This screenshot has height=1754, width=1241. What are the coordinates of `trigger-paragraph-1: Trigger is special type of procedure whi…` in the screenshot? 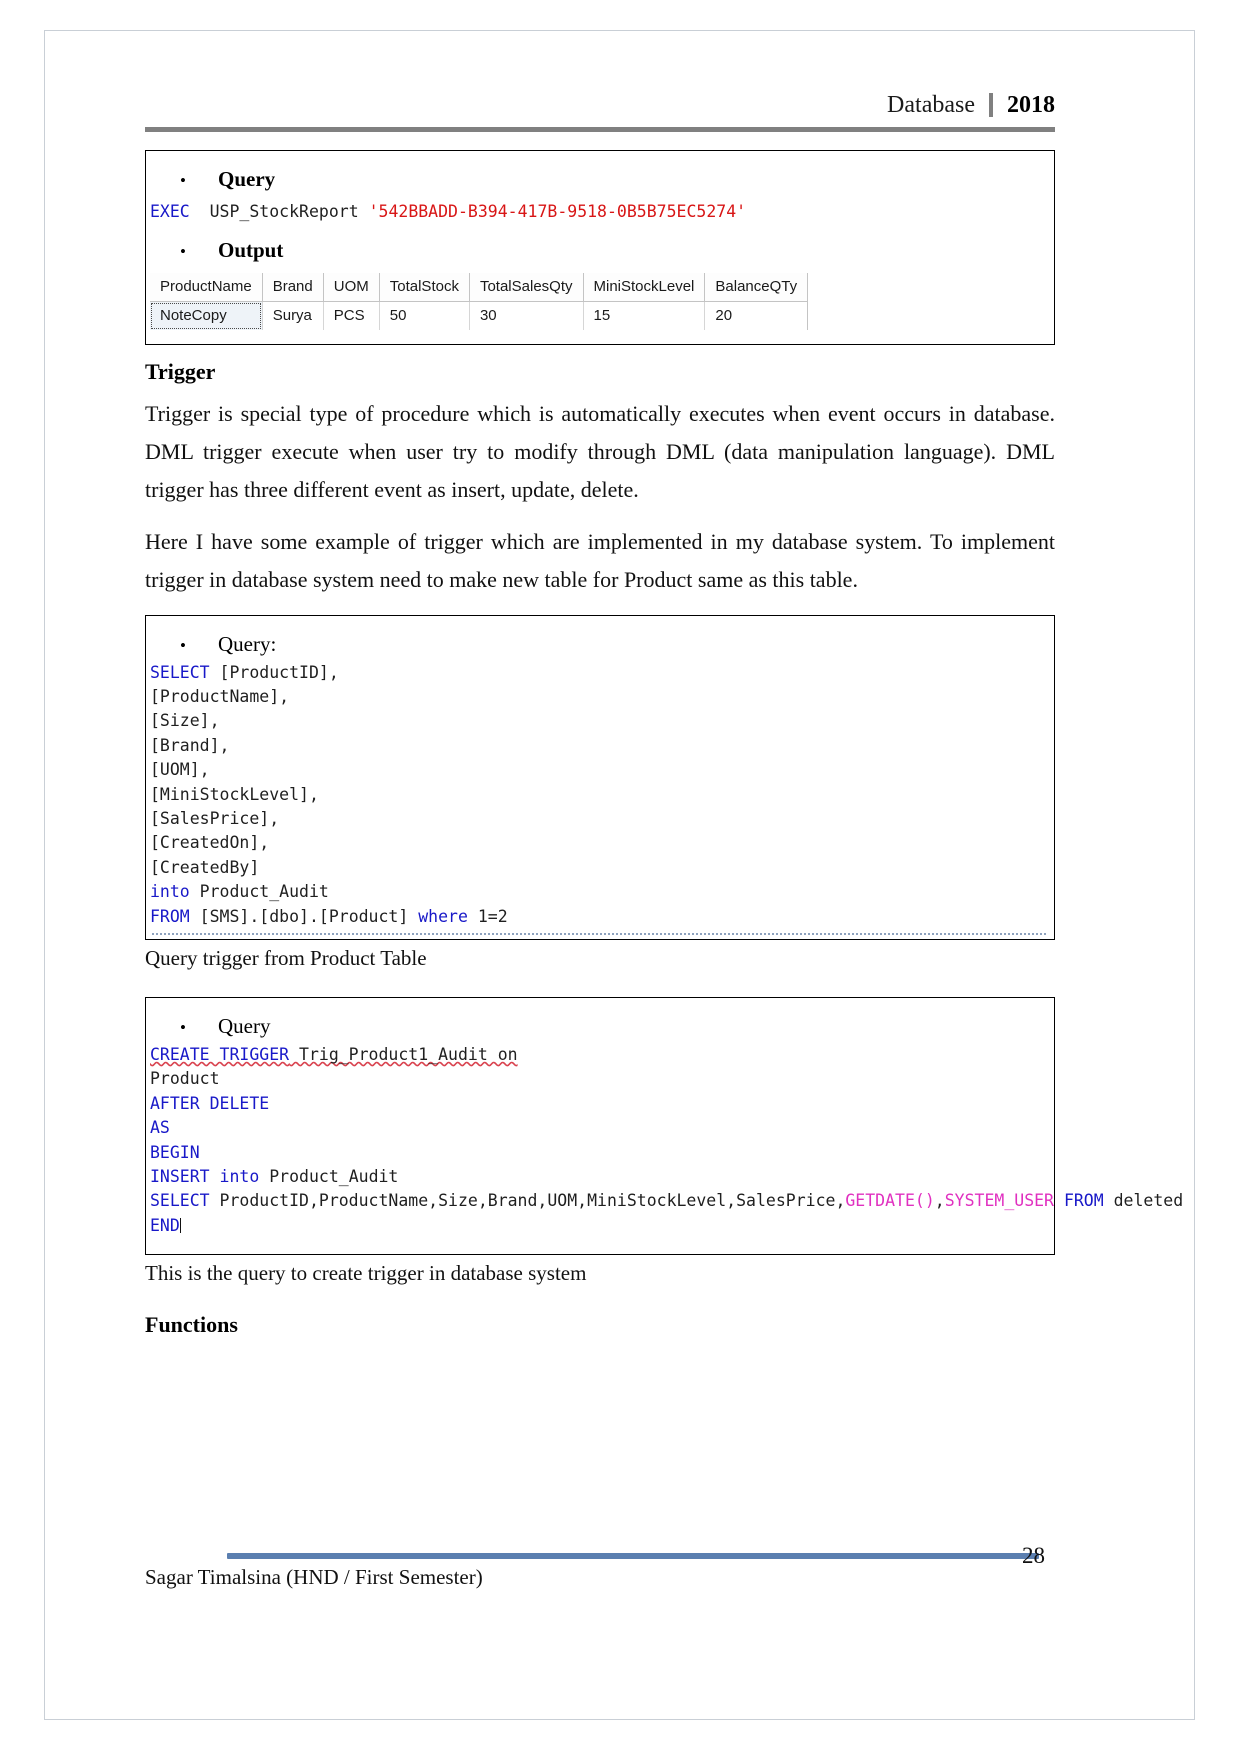 It's located at (600, 452).